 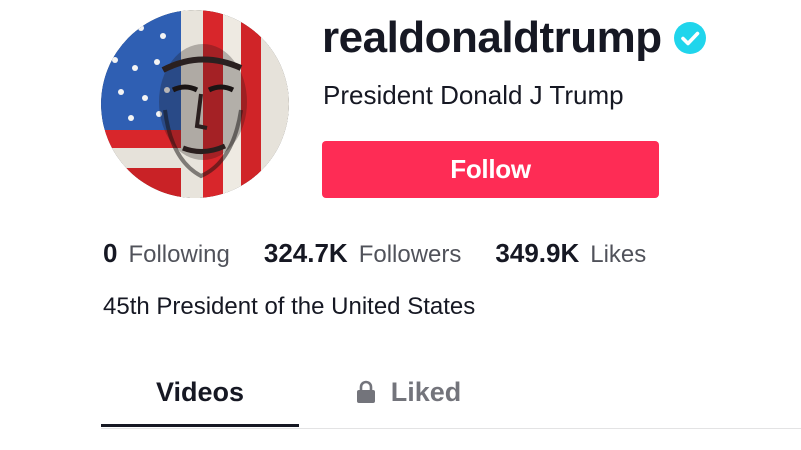 What do you see at coordinates (473, 95) in the screenshot?
I see `display-name: President Donald J Trump` at bounding box center [473, 95].